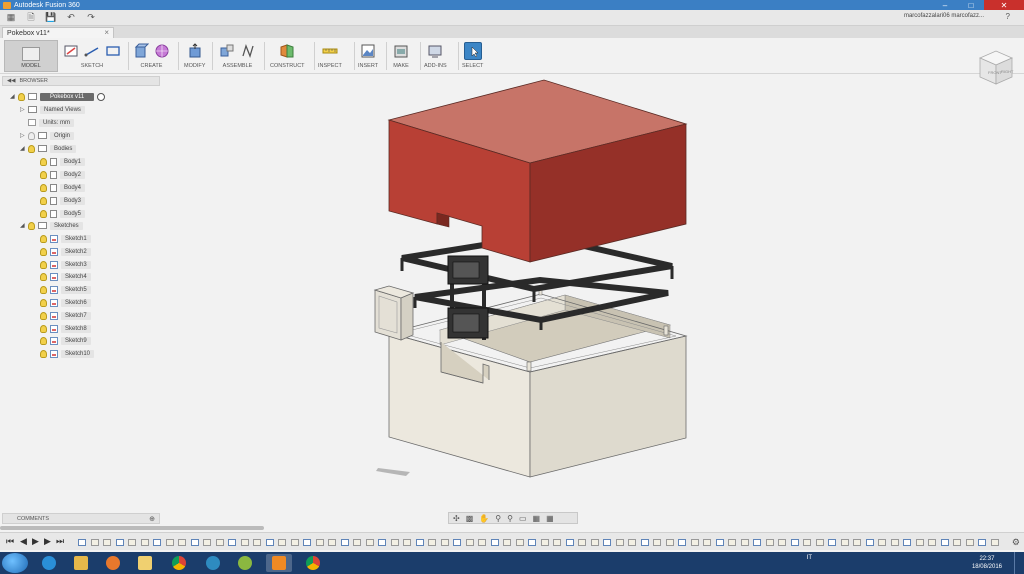 Image resolution: width=1024 pixels, height=574 pixels. I want to click on base-body, so click(537, 383).